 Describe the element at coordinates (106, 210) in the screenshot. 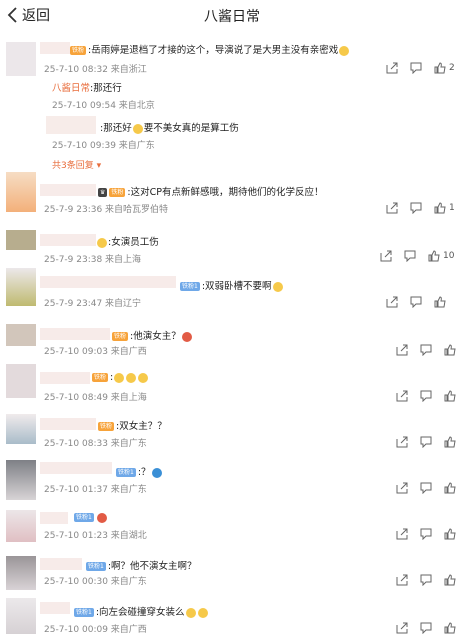

I see `comment-meta: 25-7-9 23:36 来自哈瓦罗伯特` at that location.